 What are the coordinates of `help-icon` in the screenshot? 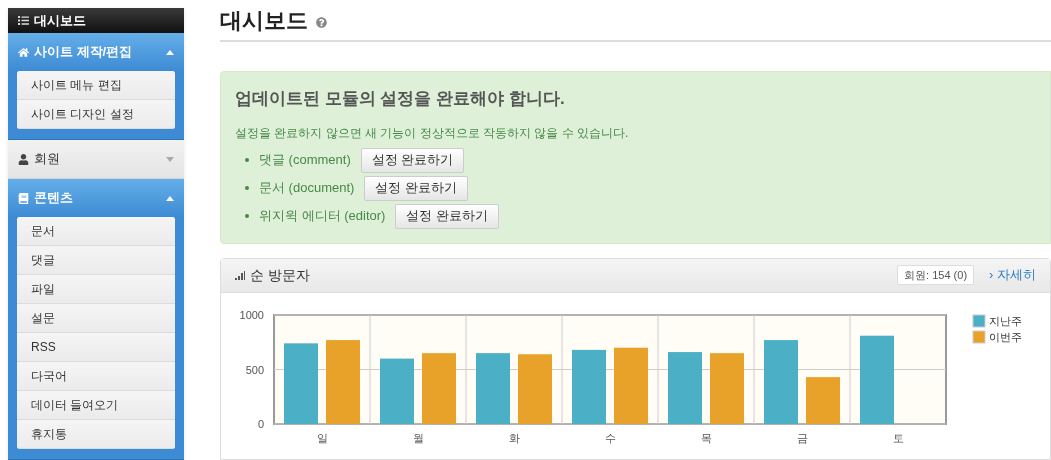 It's located at (321, 22).